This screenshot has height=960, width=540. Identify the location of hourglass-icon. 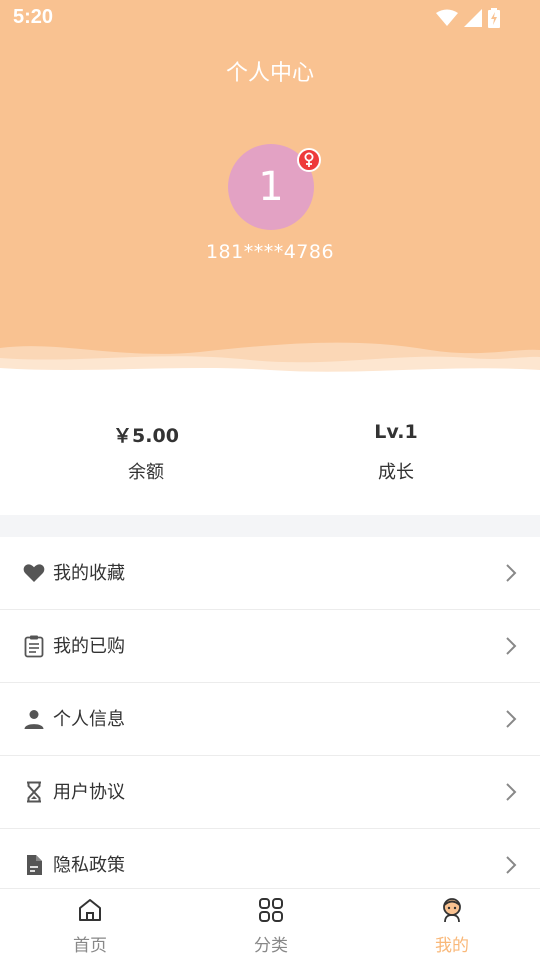
(34, 792).